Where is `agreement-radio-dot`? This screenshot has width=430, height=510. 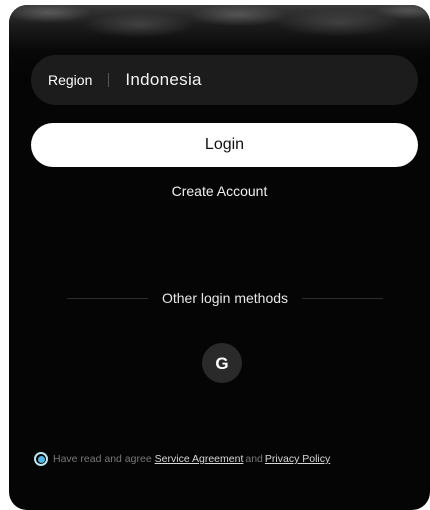 agreement-radio-dot is located at coordinates (41, 459).